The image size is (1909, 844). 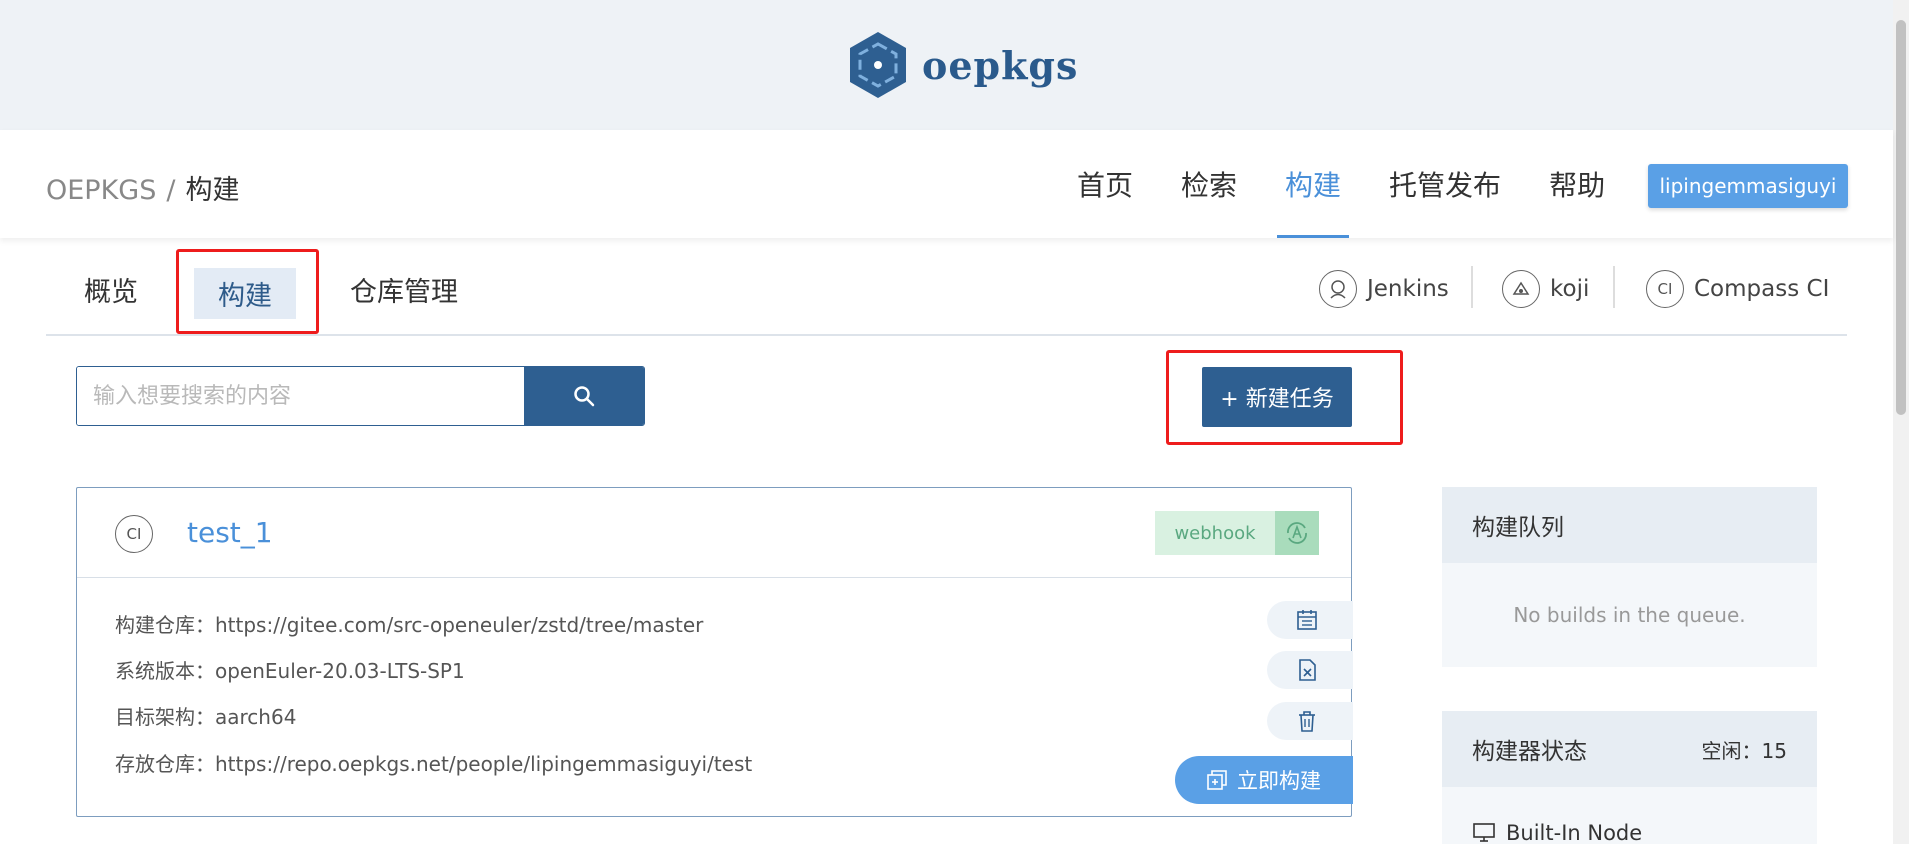 I want to click on tool-compass-ci-label: Compass CI, so click(x=1762, y=289).